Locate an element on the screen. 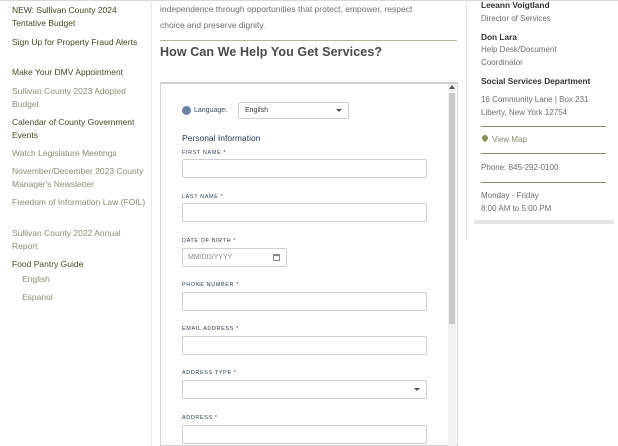 This screenshot has width=618, height=446. sidebar-item-annual-report: Sullivan County 2022 Annual Report is located at coordinates (80, 239).